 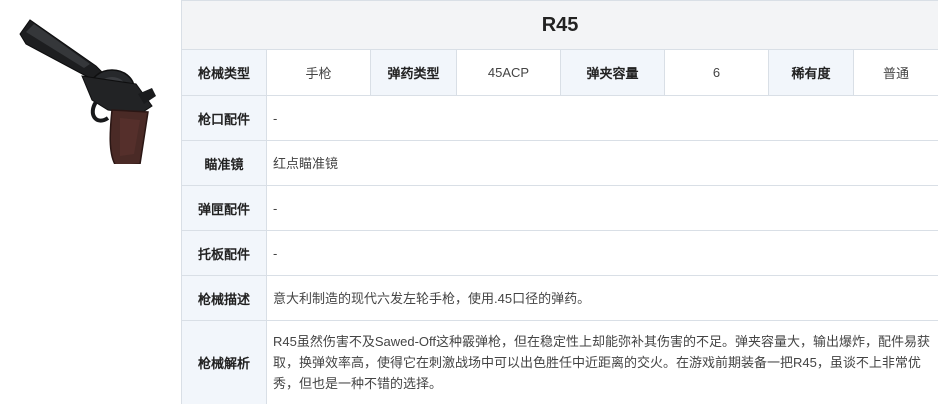 What do you see at coordinates (716, 72) in the screenshot?
I see `mag-capacity-value: 6` at bounding box center [716, 72].